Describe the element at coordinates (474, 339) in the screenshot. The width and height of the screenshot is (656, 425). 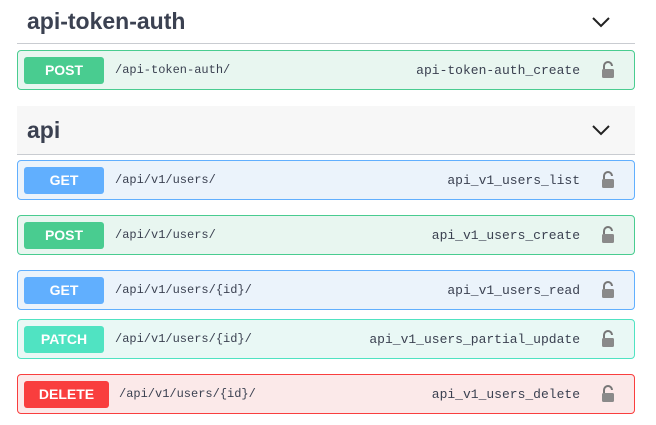
I see `operation-id: api_v1_users_partial_update` at that location.